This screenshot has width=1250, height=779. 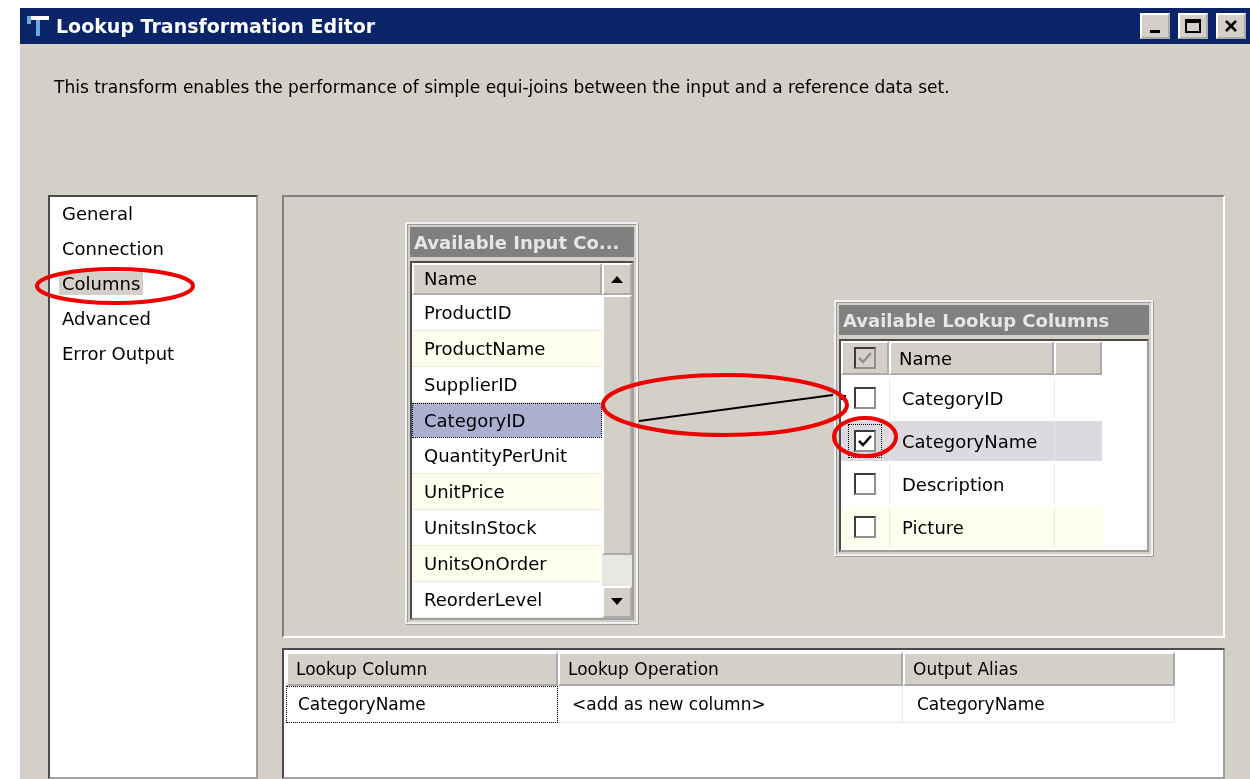 What do you see at coordinates (101, 283) in the screenshot?
I see `nav-item: Columns` at bounding box center [101, 283].